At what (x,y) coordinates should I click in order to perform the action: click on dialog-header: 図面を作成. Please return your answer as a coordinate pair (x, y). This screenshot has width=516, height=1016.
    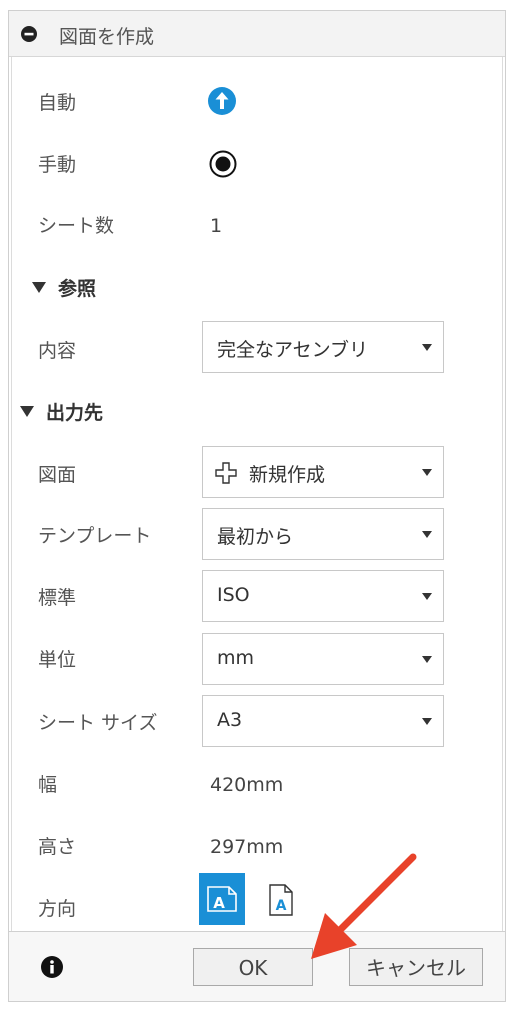
    Looking at the image, I should click on (257, 34).